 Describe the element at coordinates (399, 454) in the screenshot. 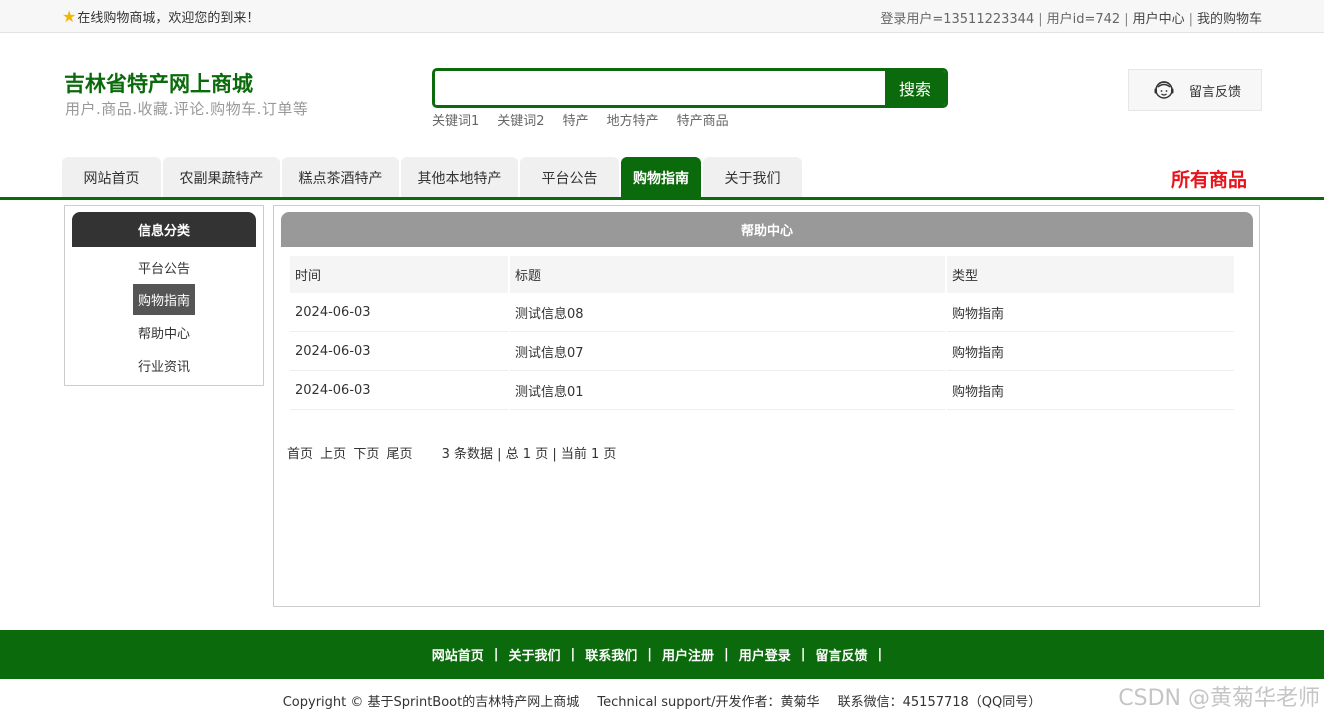

I see `last-page-link: 尾页` at that location.